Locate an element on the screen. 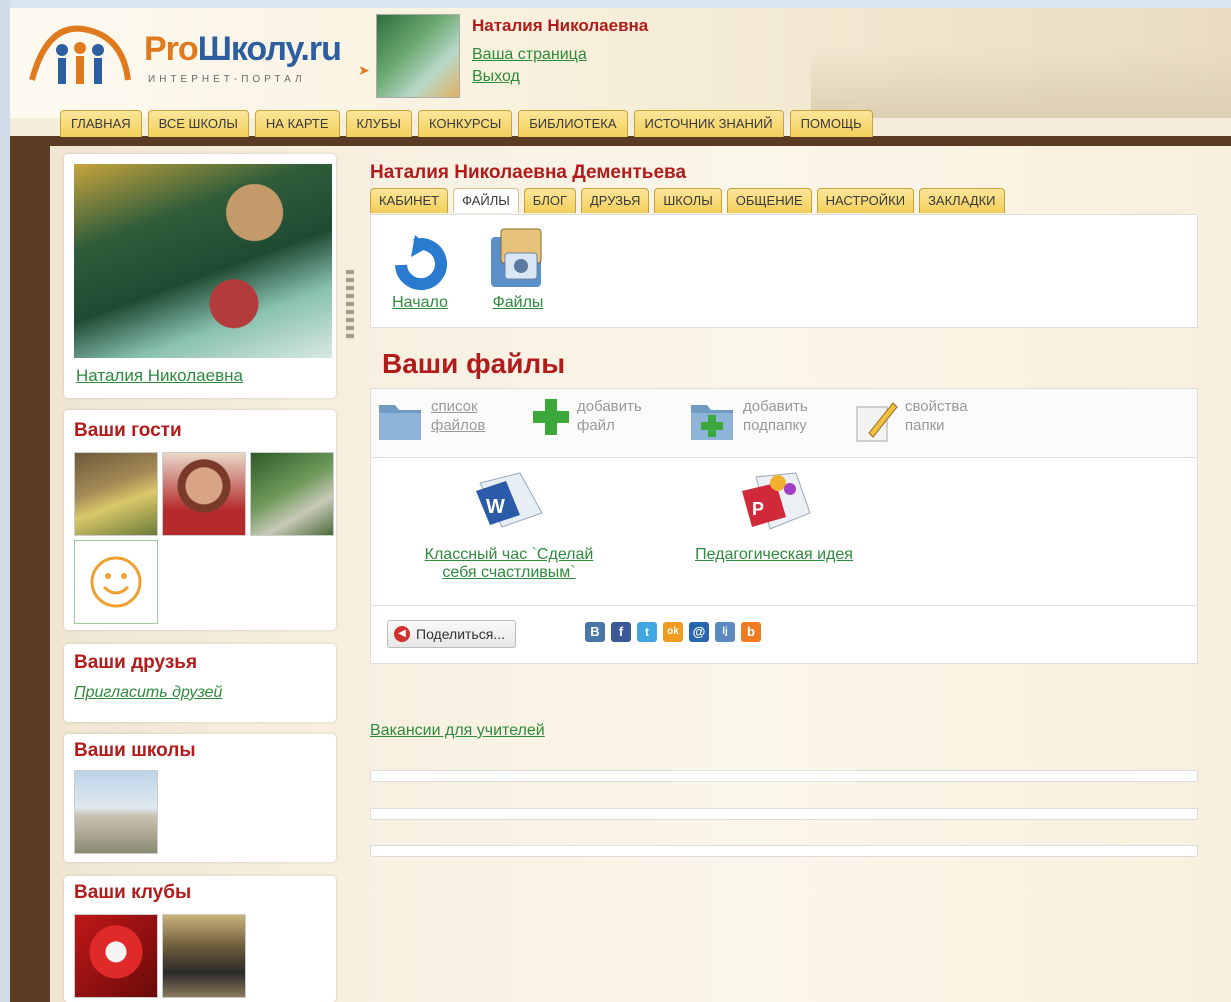 The image size is (1231, 1002). start-link: Начало is located at coordinates (420, 303).